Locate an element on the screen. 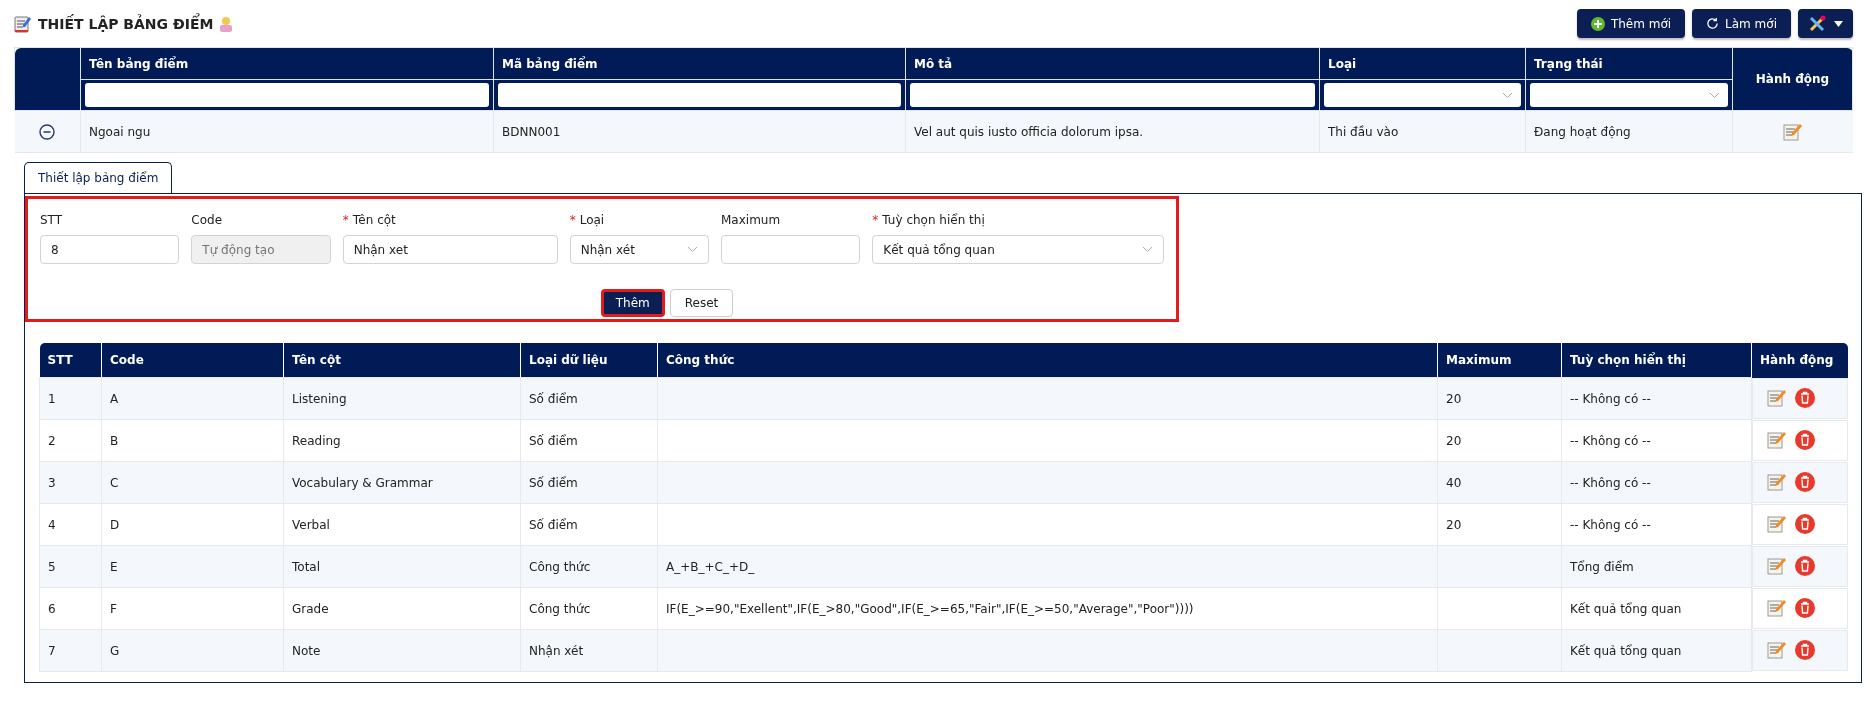  add-button: Thêm is located at coordinates (632, 303).